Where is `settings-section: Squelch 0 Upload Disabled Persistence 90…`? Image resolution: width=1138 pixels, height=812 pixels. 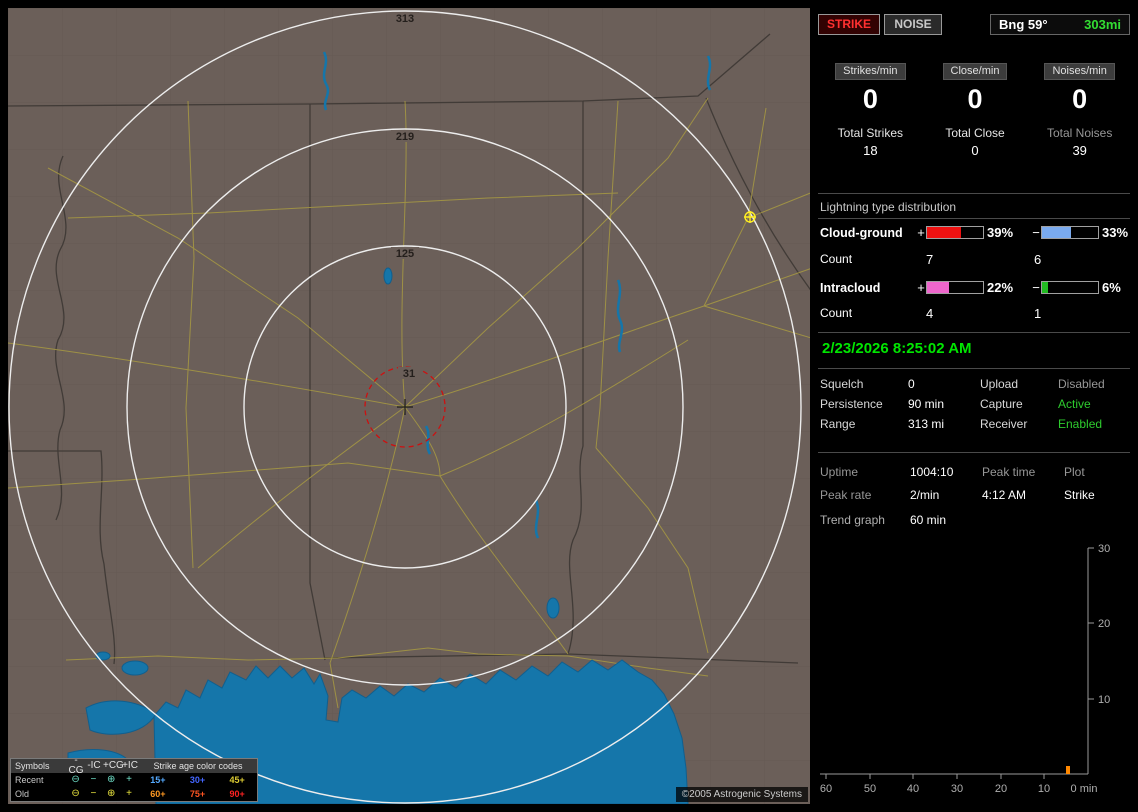
settings-section: Squelch 0 Upload Disabled Persistence 90… is located at coordinates (975, 404).